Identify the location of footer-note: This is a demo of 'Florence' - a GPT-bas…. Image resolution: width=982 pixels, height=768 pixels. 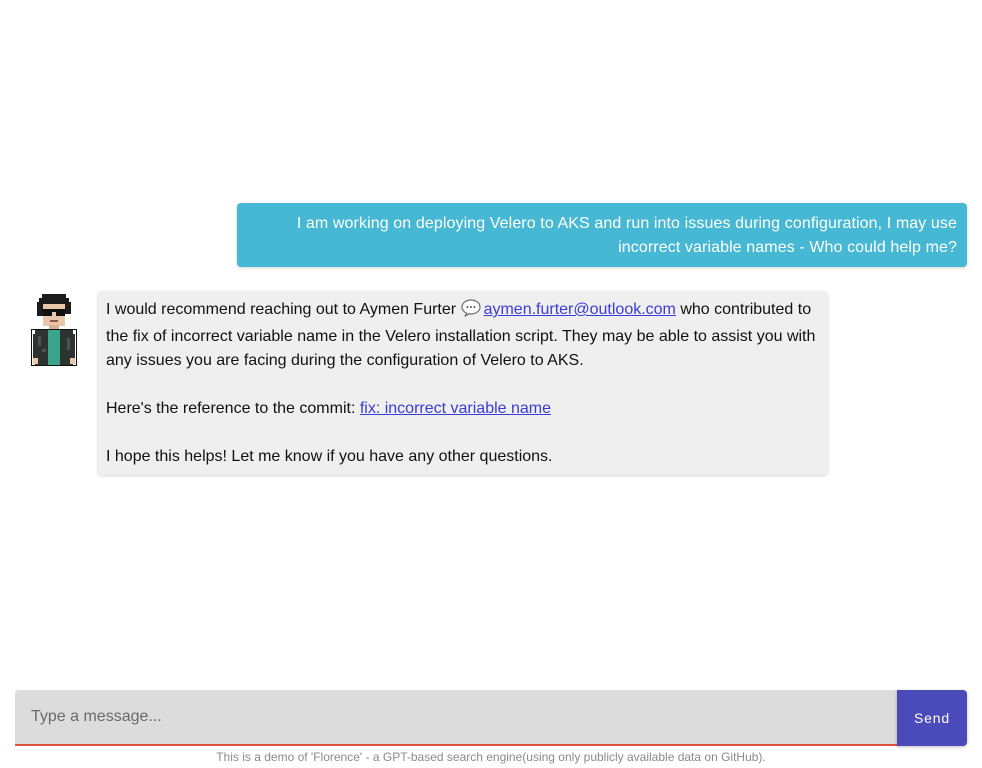
(491, 757).